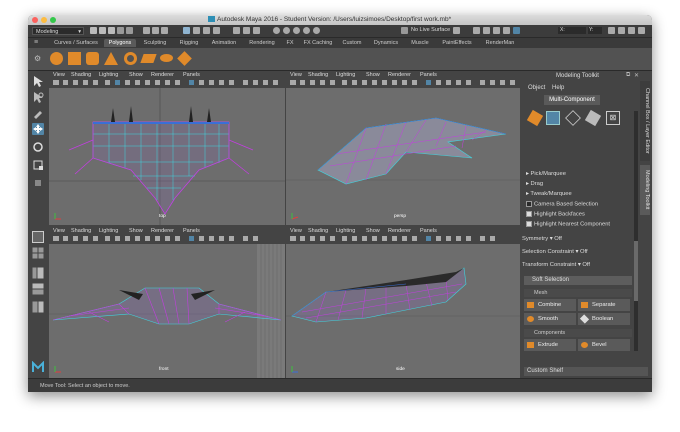 The height and width of the screenshot is (432, 680). Describe the element at coordinates (457, 43) in the screenshot. I see `shelf-tab-painteffects: PaintEffects` at that location.